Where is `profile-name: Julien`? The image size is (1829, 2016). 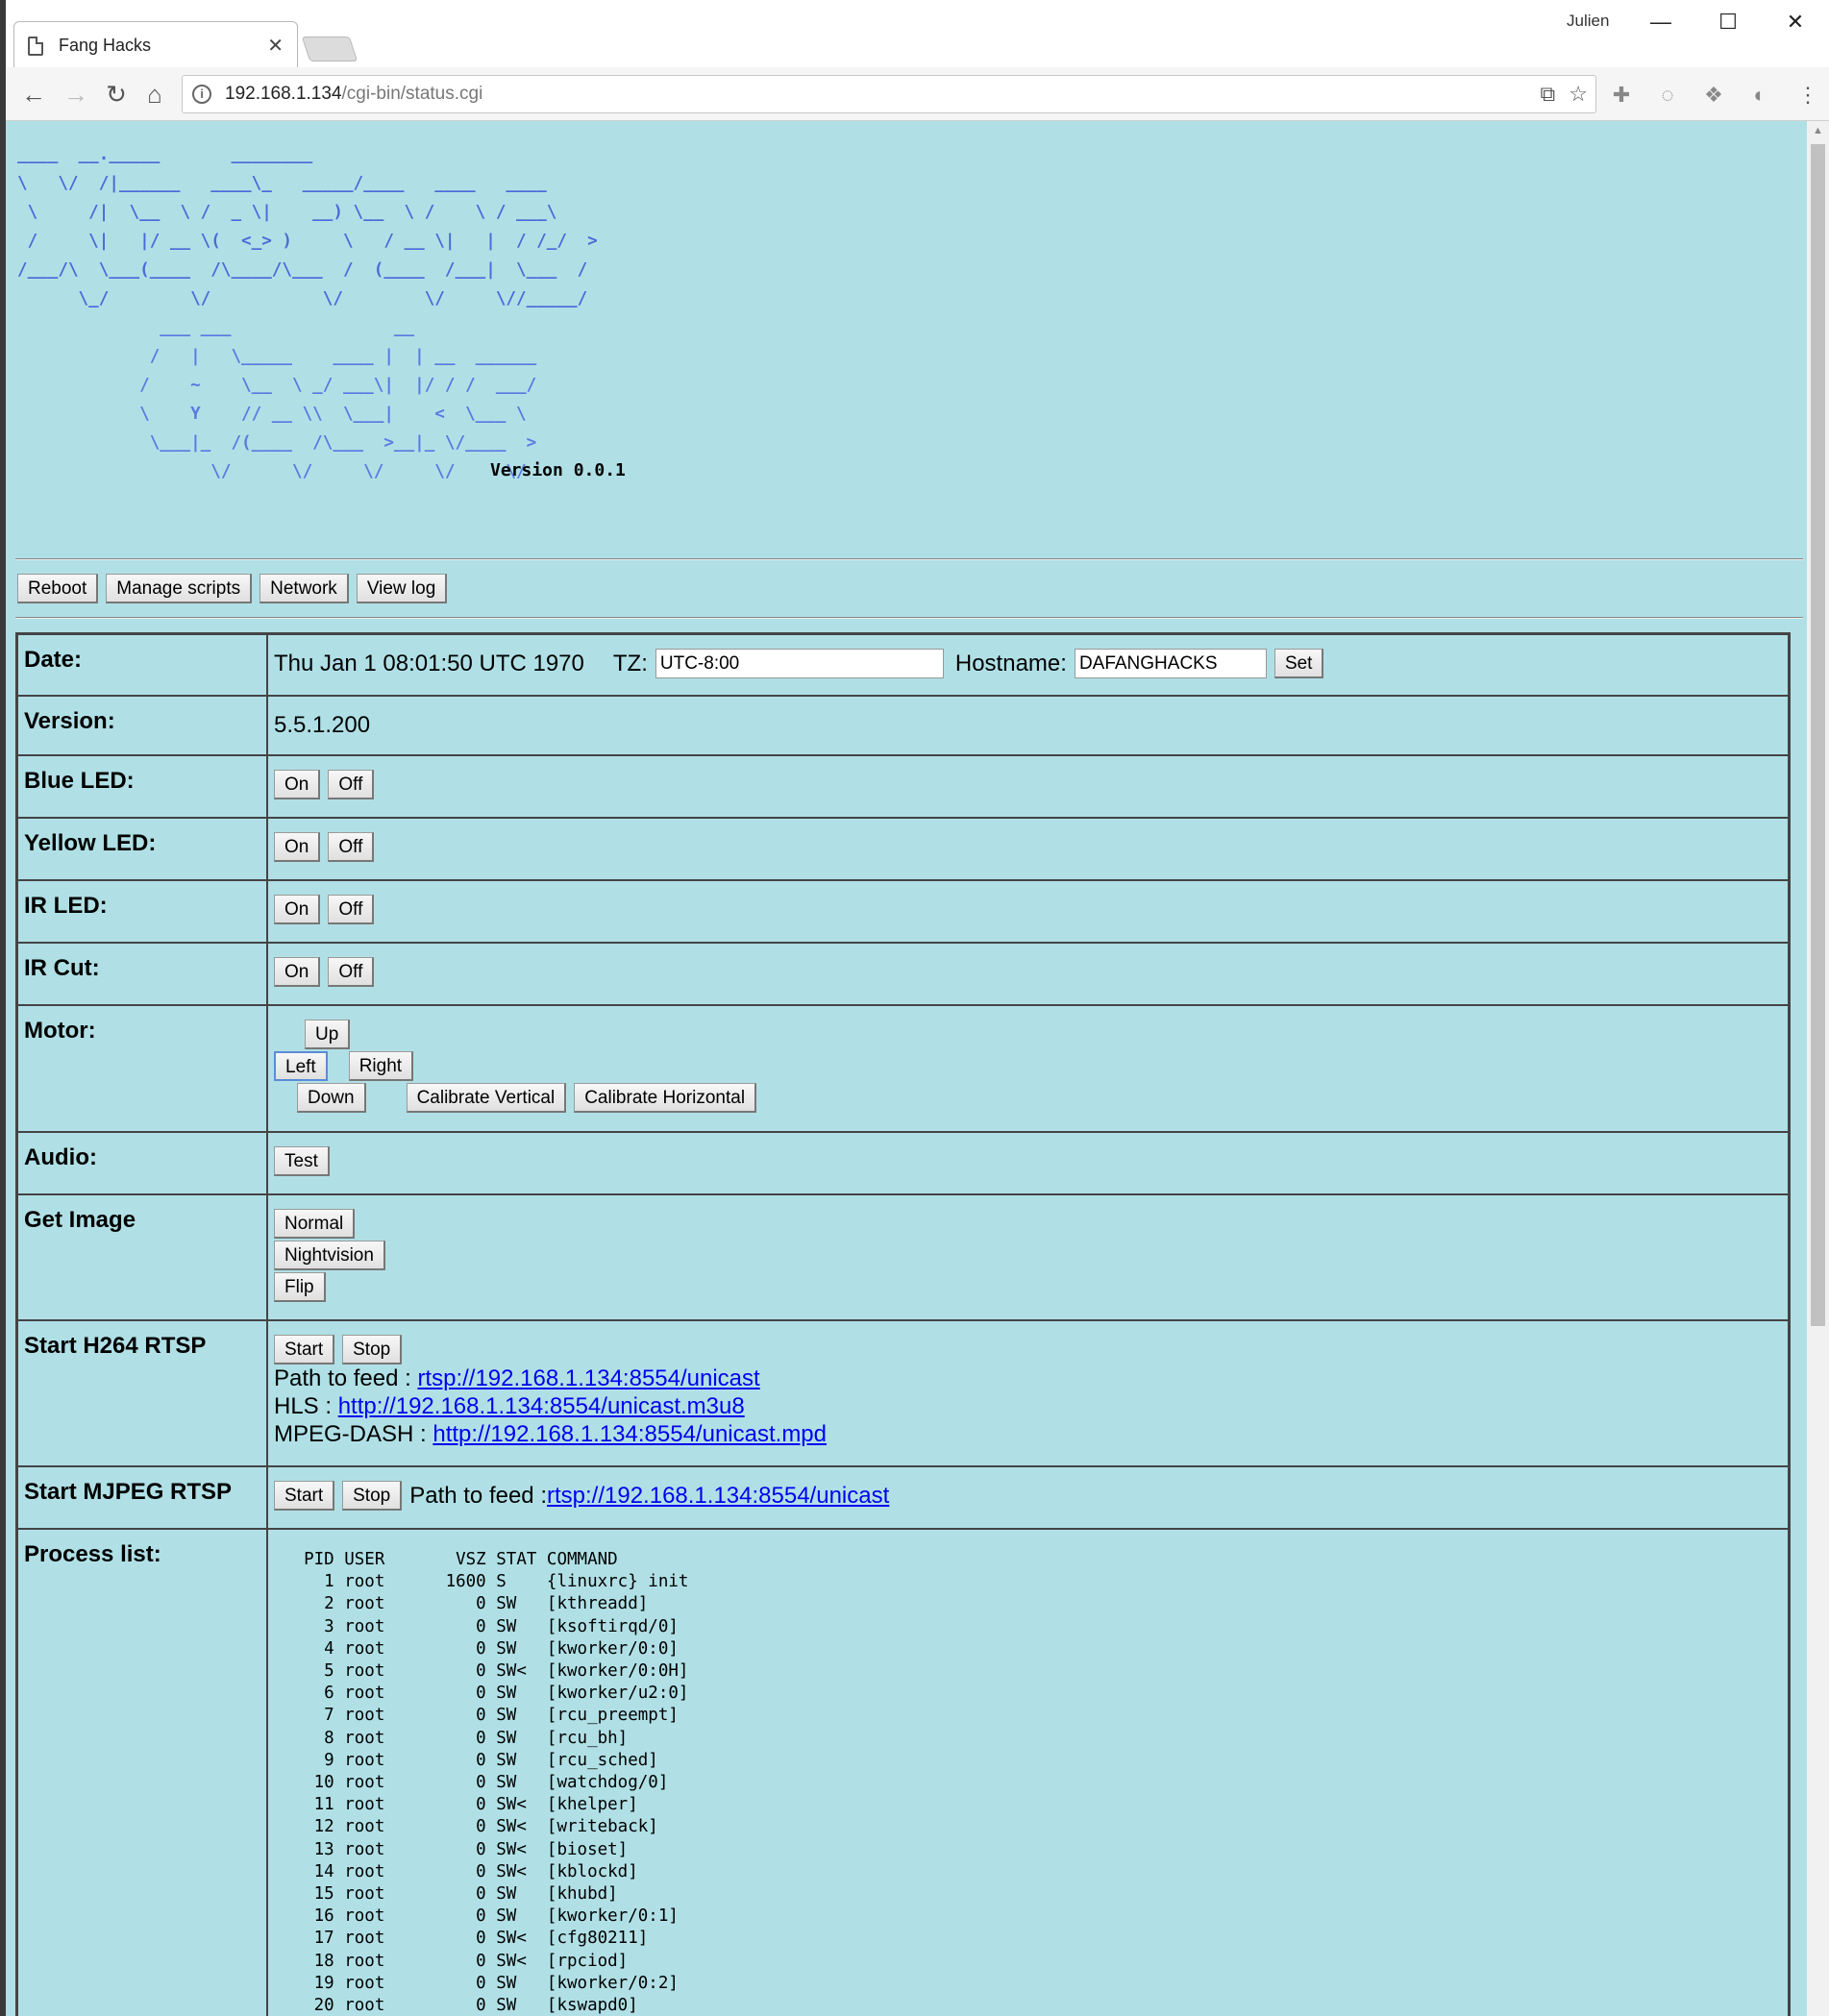
profile-name: Julien is located at coordinates (1588, 21).